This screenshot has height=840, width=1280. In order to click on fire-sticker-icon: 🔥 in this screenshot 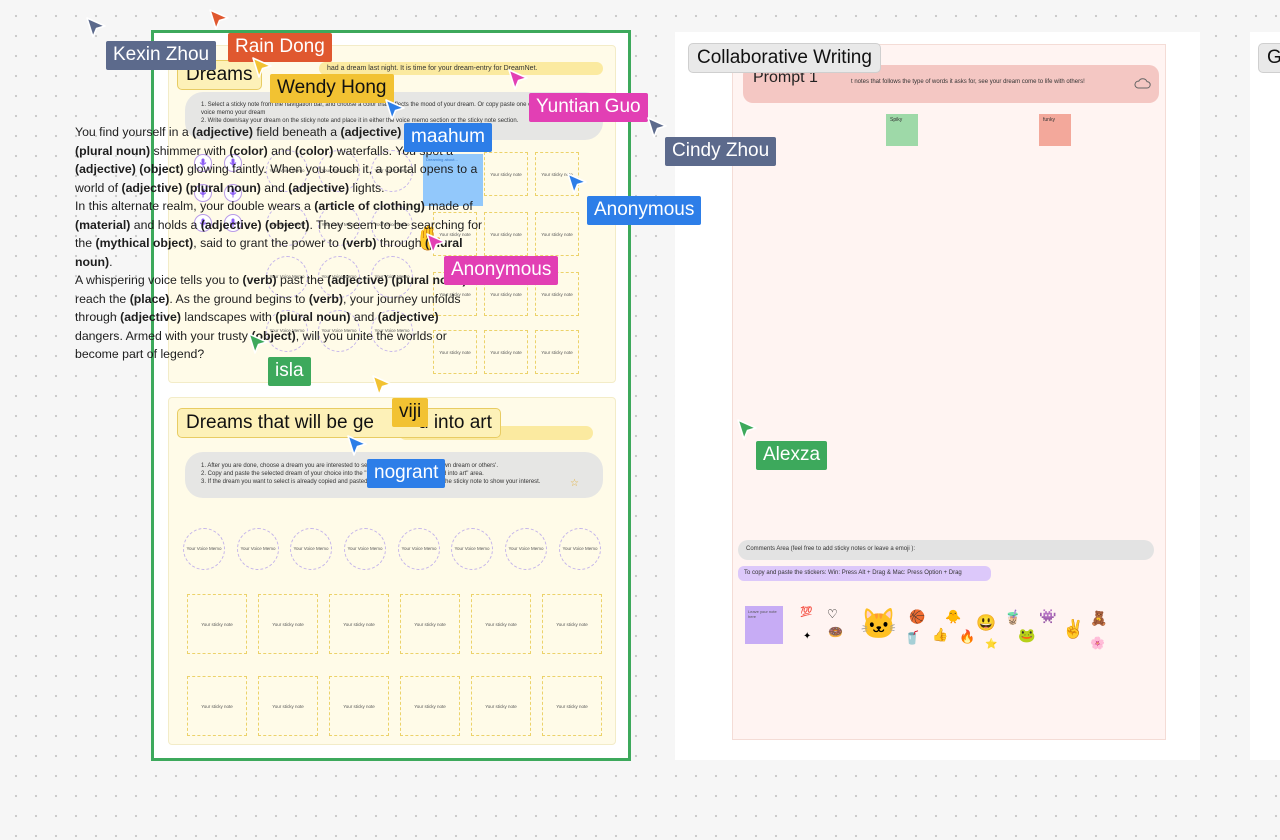, I will do `click(967, 636)`.